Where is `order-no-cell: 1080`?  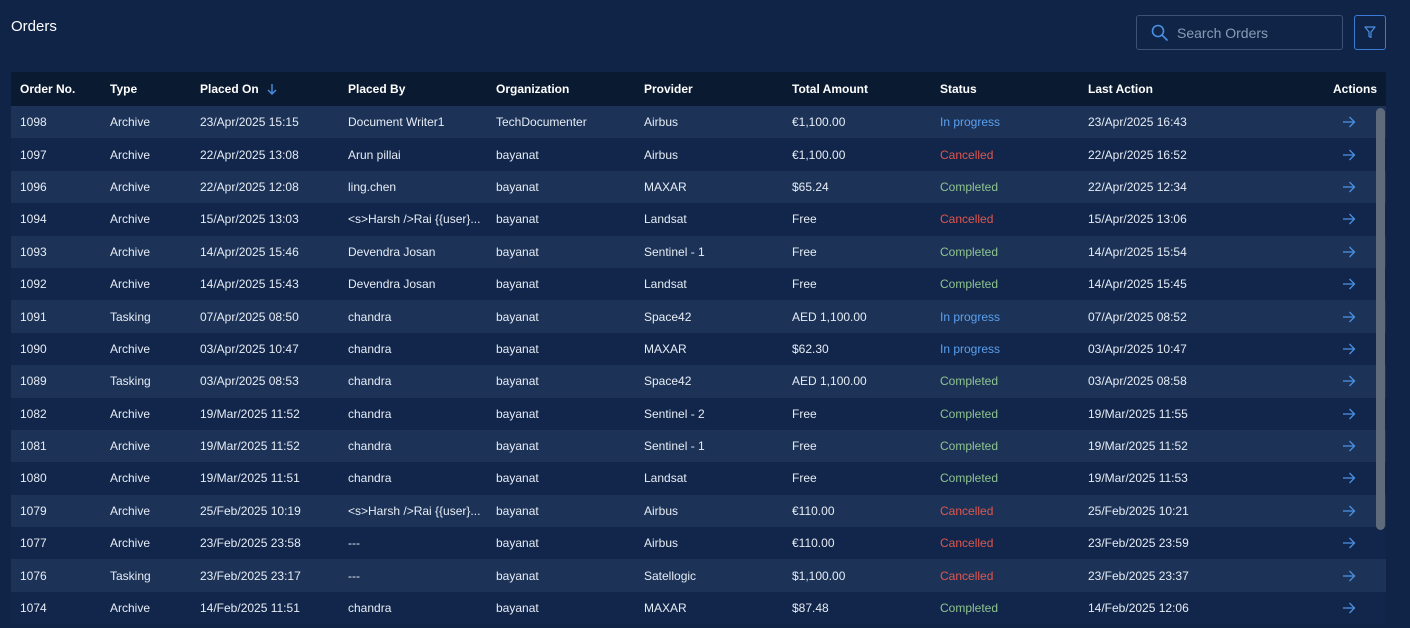 order-no-cell: 1080 is located at coordinates (33, 478).